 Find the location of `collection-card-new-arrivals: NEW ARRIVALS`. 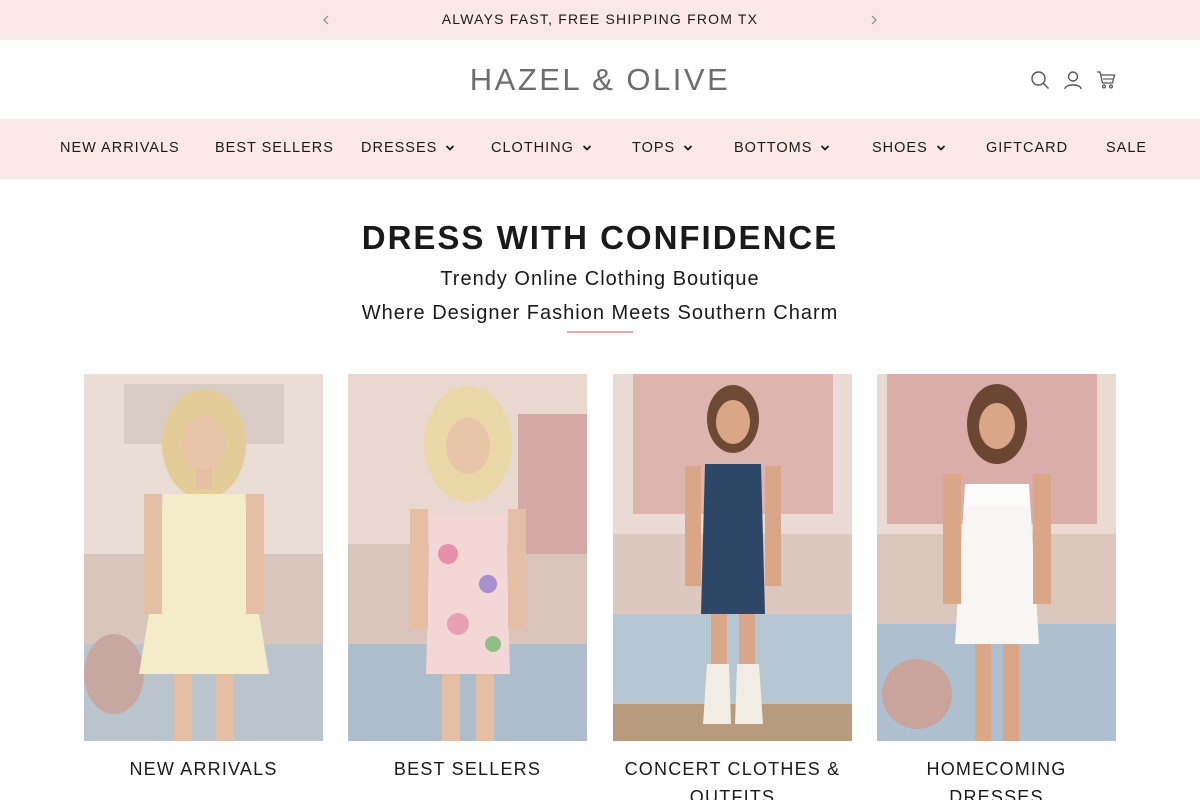

collection-card-new-arrivals: NEW ARRIVALS is located at coordinates (203, 578).